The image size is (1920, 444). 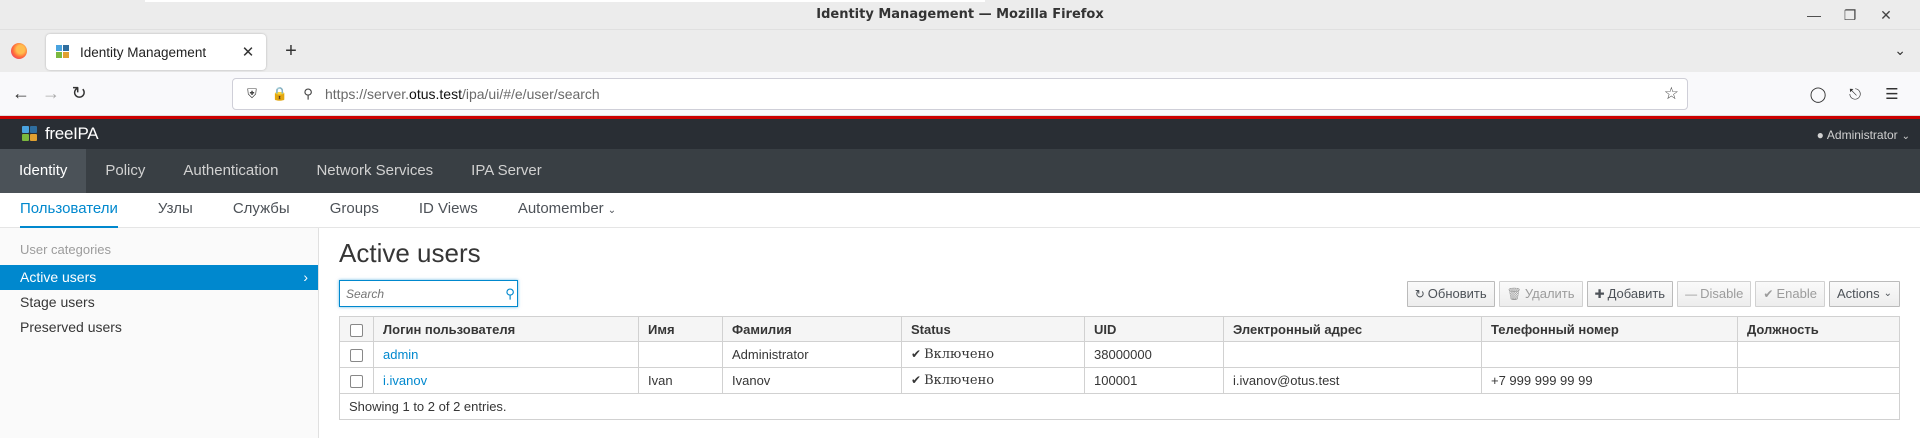 I want to click on tab-strip: Identity Management ✕ + ⌄, so click(x=960, y=51).